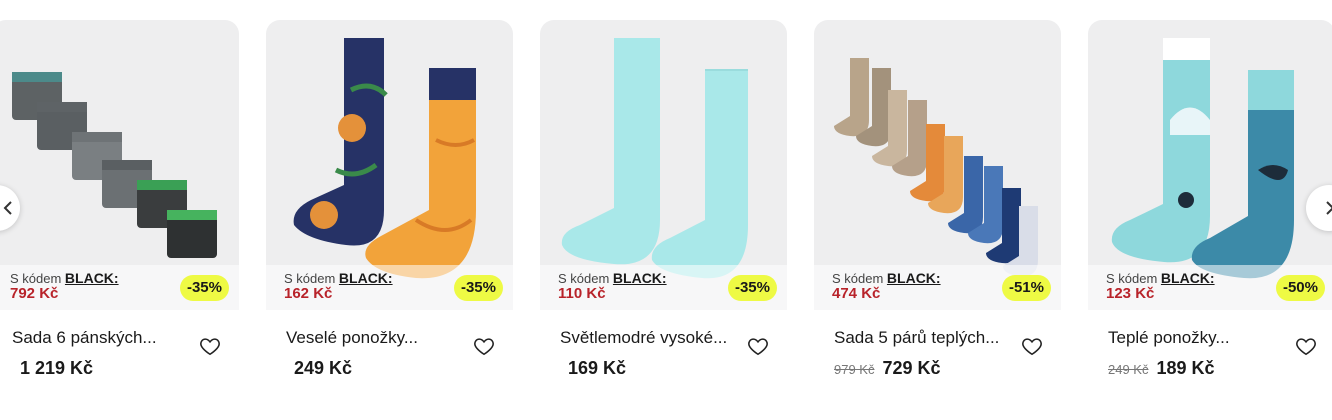 This screenshot has width=1332, height=420. Describe the element at coordinates (1329, 208) in the screenshot. I see `chevron-right-icon` at that location.